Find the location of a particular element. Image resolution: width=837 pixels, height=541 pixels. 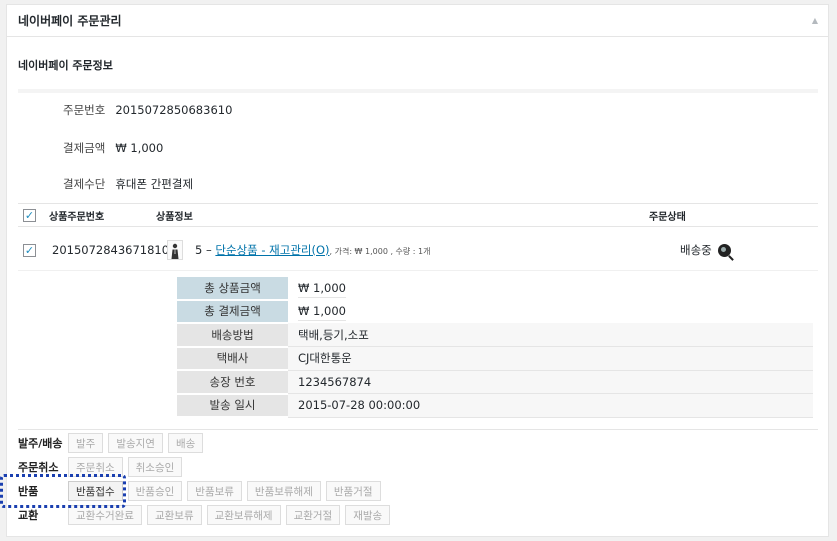

detail-label: 택배사 is located at coordinates (232, 358).